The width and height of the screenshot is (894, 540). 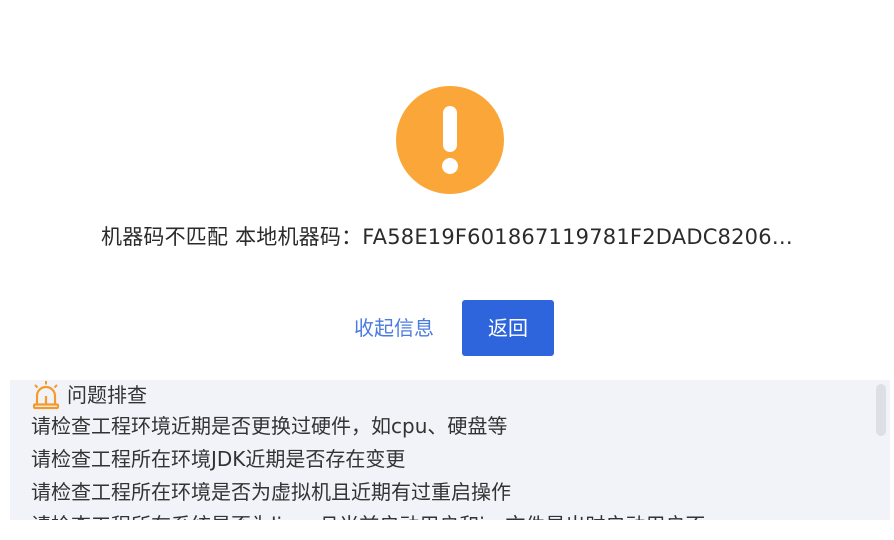 I want to click on panel-scrollbar, so click(x=881, y=410).